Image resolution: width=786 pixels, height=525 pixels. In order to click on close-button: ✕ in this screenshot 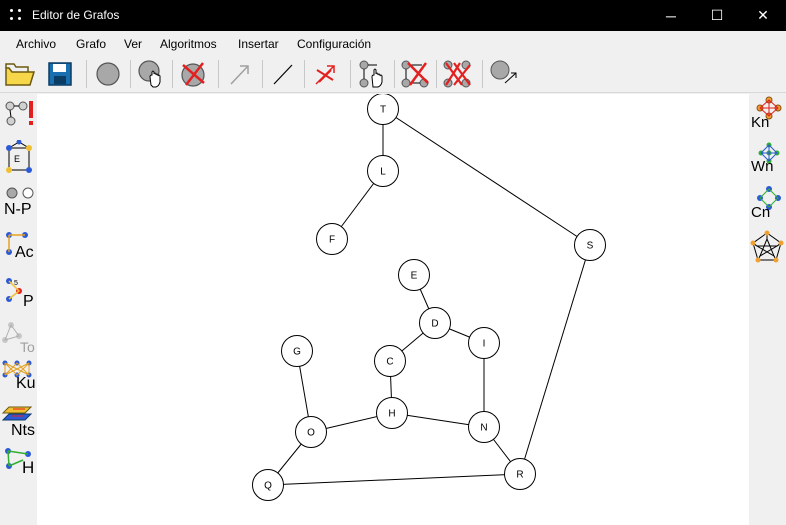, I will do `click(763, 15)`.